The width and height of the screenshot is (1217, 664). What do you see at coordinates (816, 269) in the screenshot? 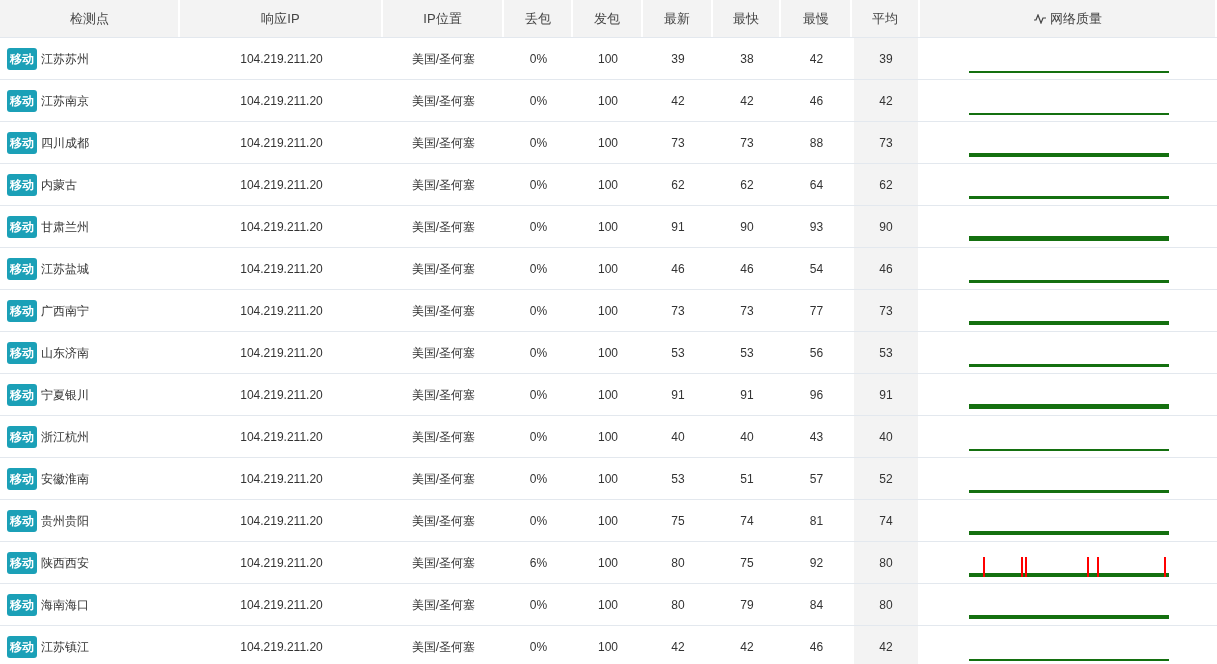
I see `table-cell-text: 54` at bounding box center [816, 269].